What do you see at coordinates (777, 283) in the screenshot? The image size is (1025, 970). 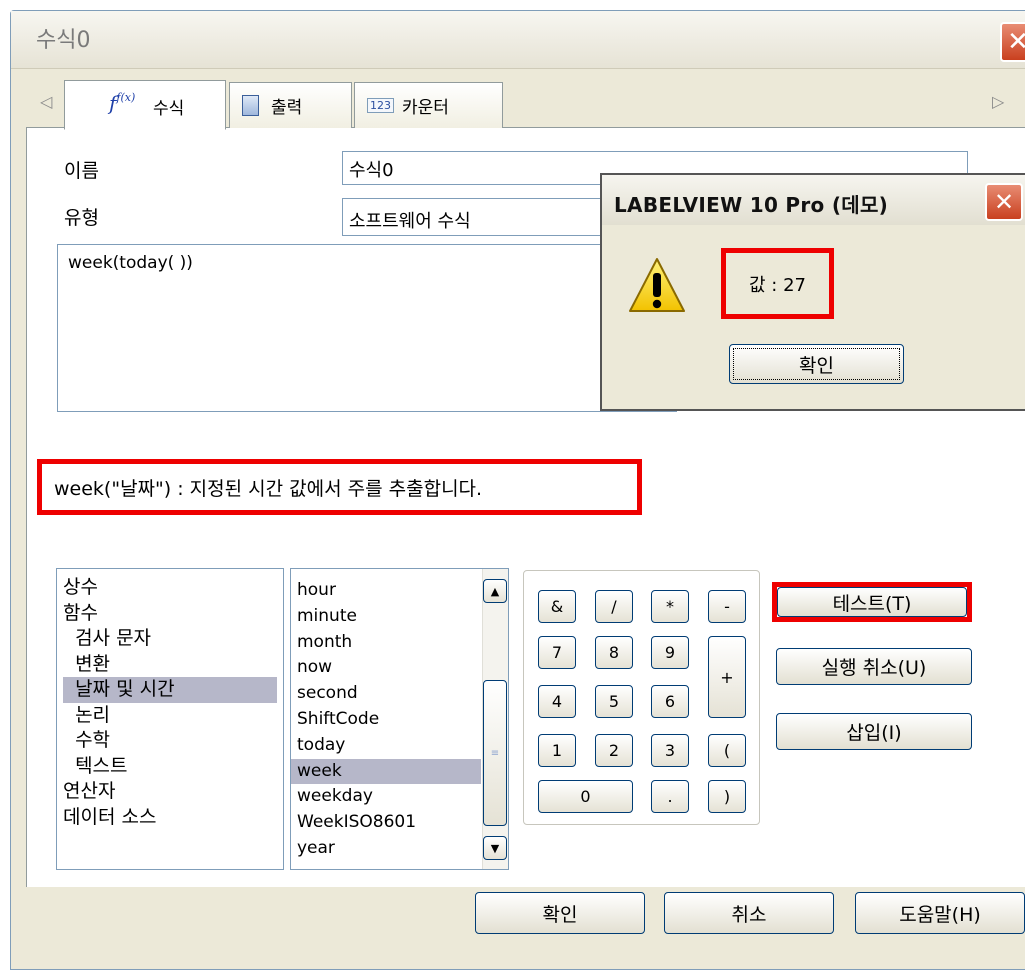 I see `result-value: 값 : 27` at bounding box center [777, 283].